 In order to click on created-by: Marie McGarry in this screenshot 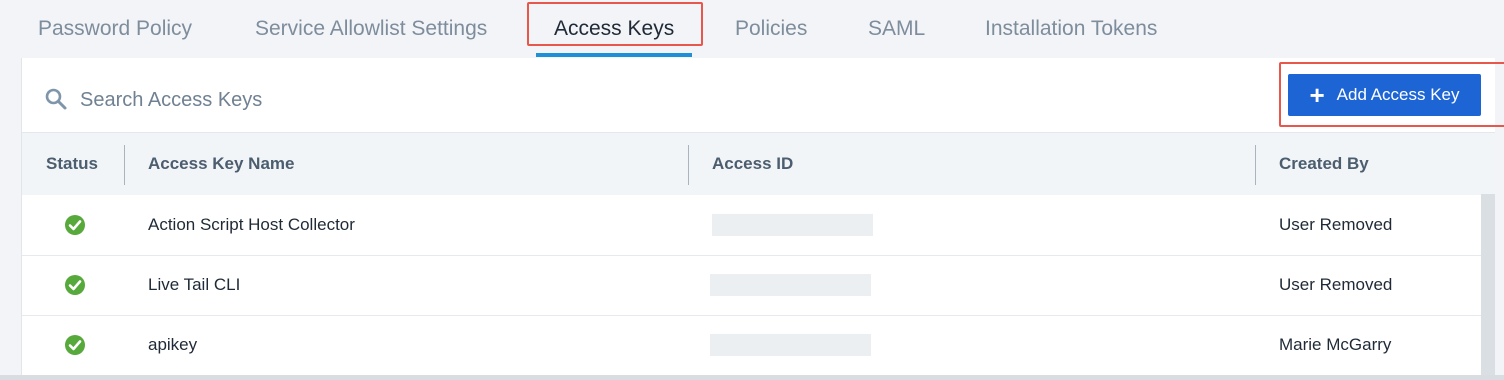, I will do `click(1335, 344)`.